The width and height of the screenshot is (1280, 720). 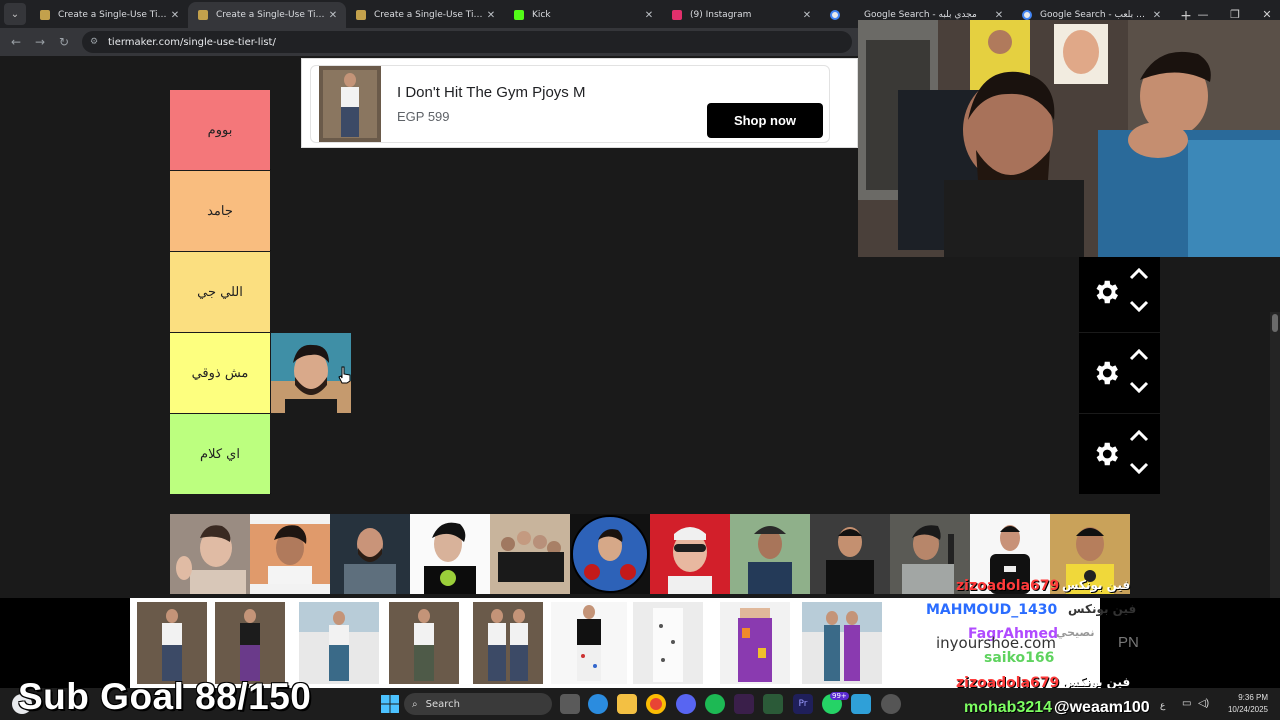 What do you see at coordinates (1242, 697) in the screenshot?
I see `taskbar-time: 9:36 PM` at bounding box center [1242, 697].